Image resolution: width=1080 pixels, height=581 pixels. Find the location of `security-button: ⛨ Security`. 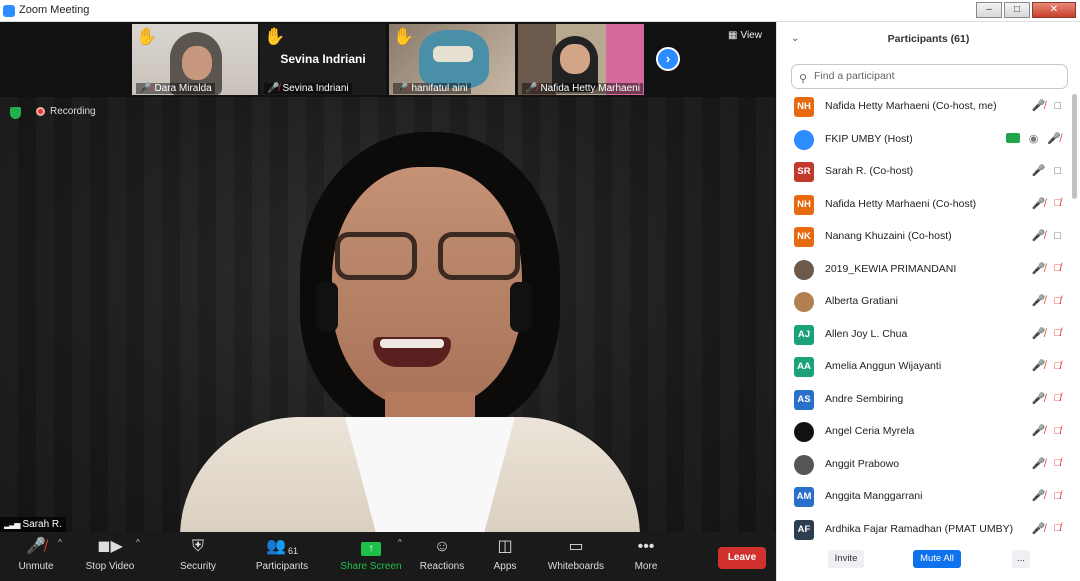

security-button: ⛨ Security is located at coordinates (198, 556).